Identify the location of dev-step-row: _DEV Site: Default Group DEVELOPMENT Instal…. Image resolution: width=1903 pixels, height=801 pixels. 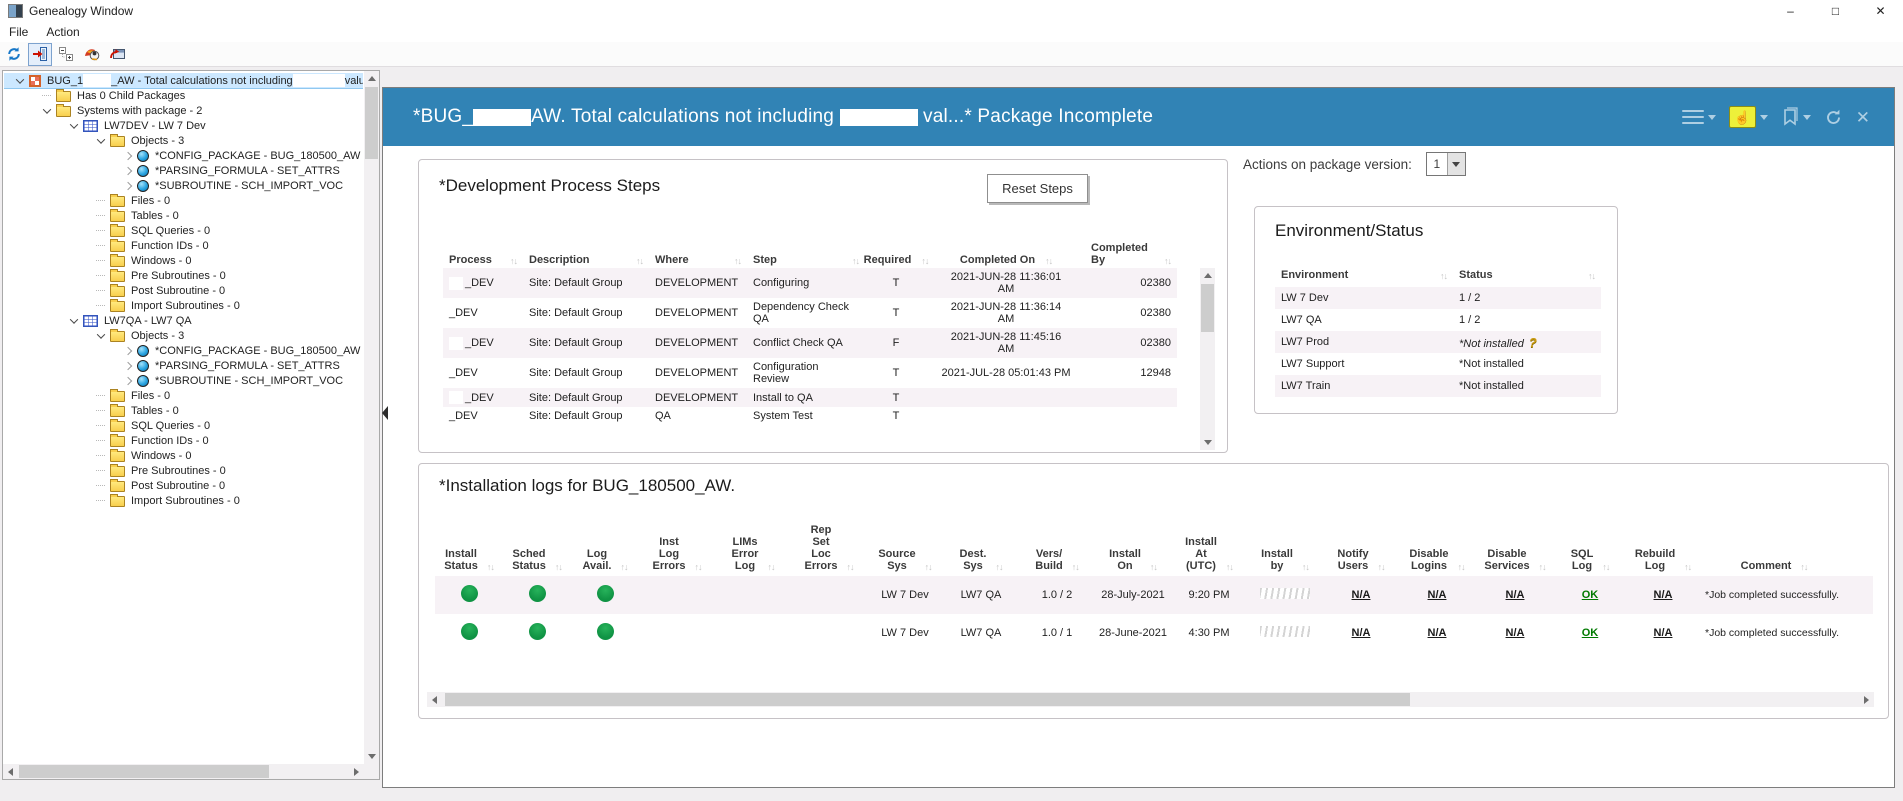
(810, 397).